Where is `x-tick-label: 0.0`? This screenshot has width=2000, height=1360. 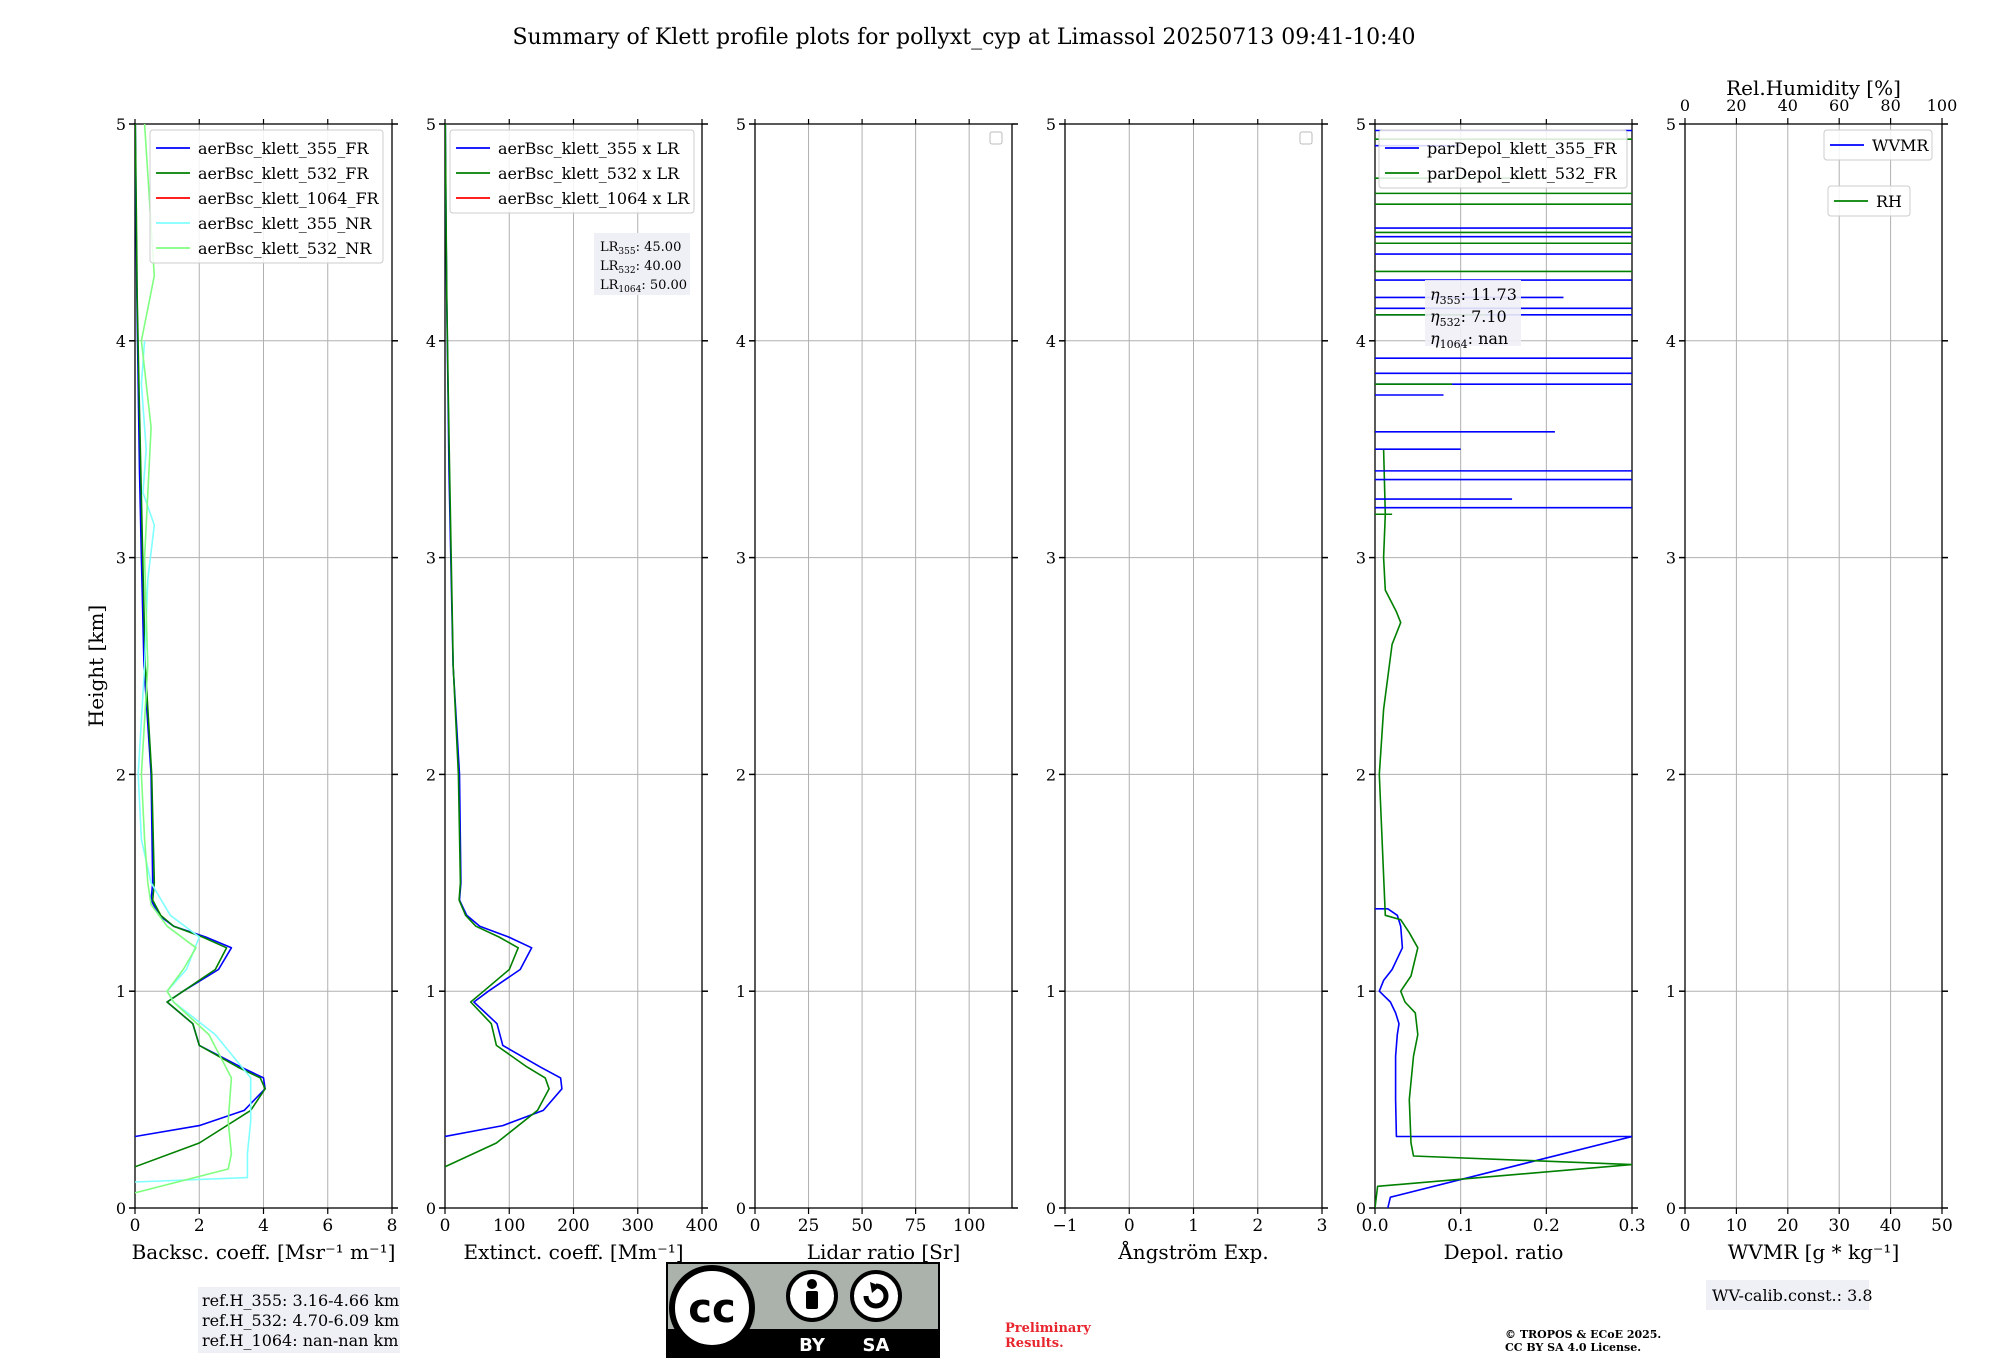
x-tick-label: 0.0 is located at coordinates (1374, 1226).